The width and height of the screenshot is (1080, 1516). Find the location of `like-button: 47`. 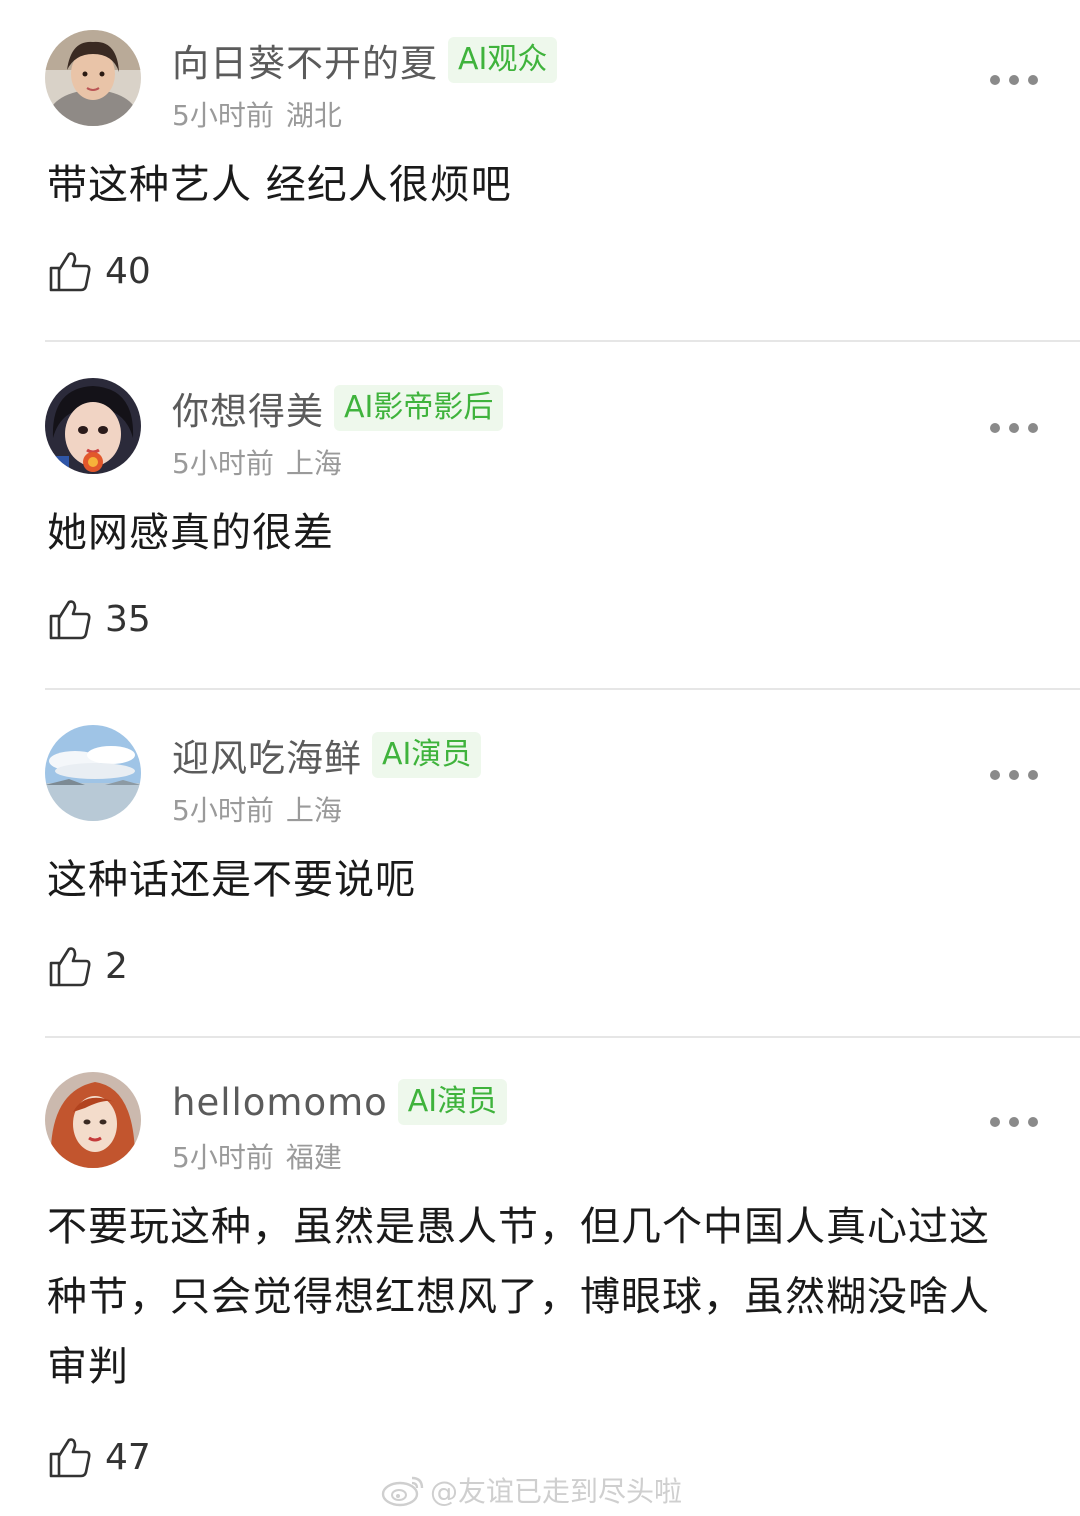

like-button: 47 is located at coordinates (99, 1457).